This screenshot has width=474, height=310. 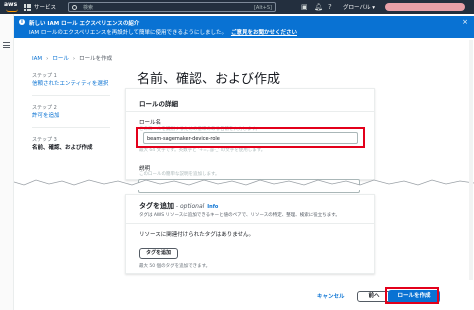 What do you see at coordinates (44, 76) in the screenshot?
I see `step-number: ステップ 1` at bounding box center [44, 76].